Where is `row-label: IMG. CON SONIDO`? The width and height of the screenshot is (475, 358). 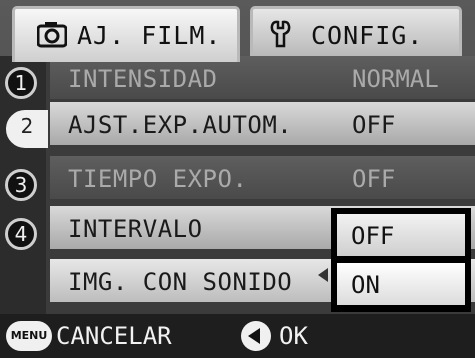 row-label: IMG. CON SONIDO is located at coordinates (180, 282).